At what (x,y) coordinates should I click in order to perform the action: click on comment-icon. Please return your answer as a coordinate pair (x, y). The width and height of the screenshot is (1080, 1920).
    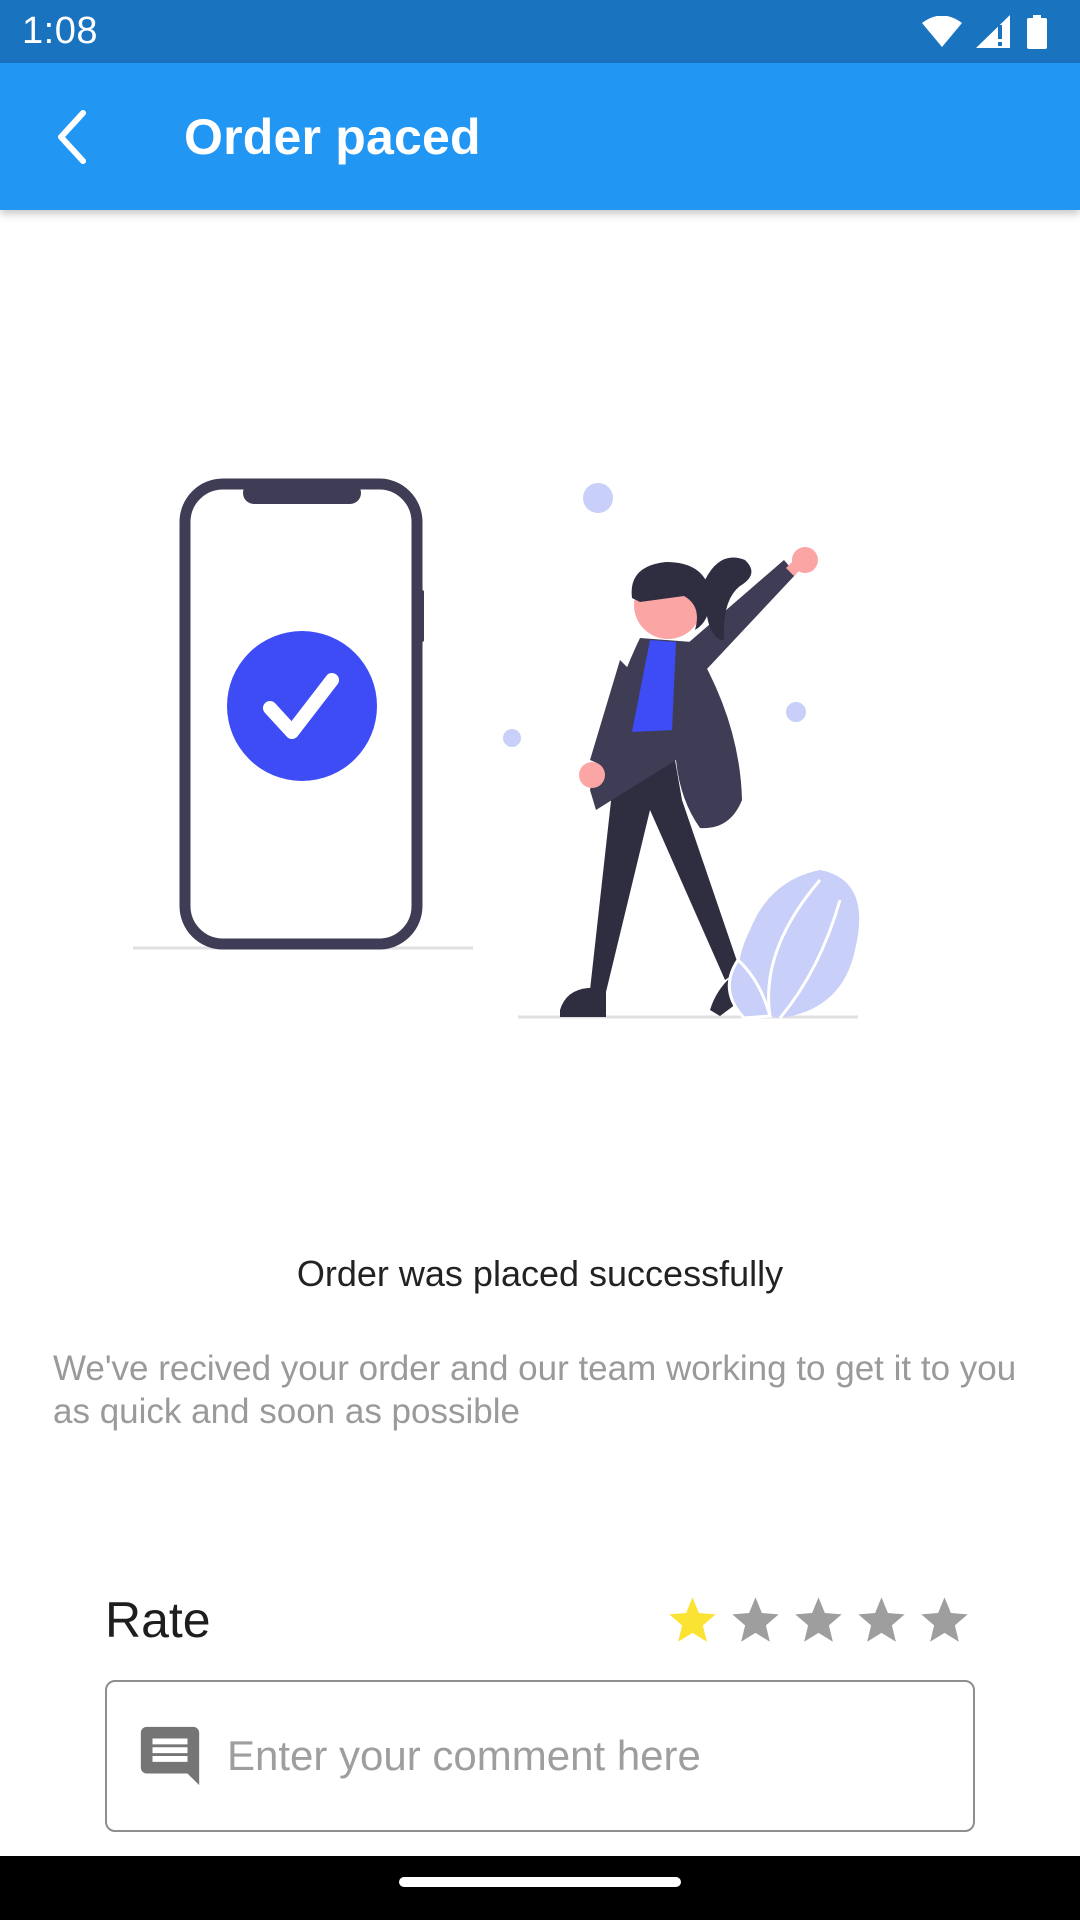
    Looking at the image, I should click on (170, 1756).